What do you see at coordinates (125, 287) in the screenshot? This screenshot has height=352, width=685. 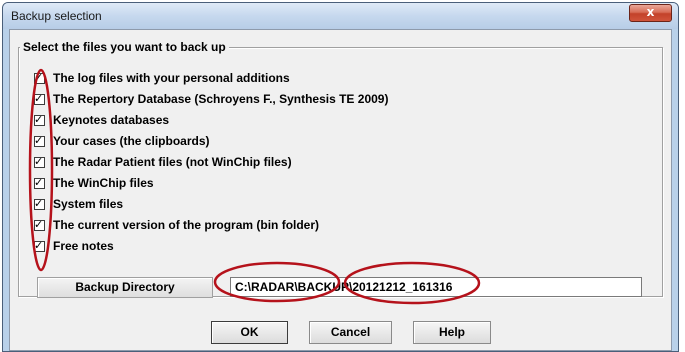 I see `backup-directory-button: Backup Directory` at bounding box center [125, 287].